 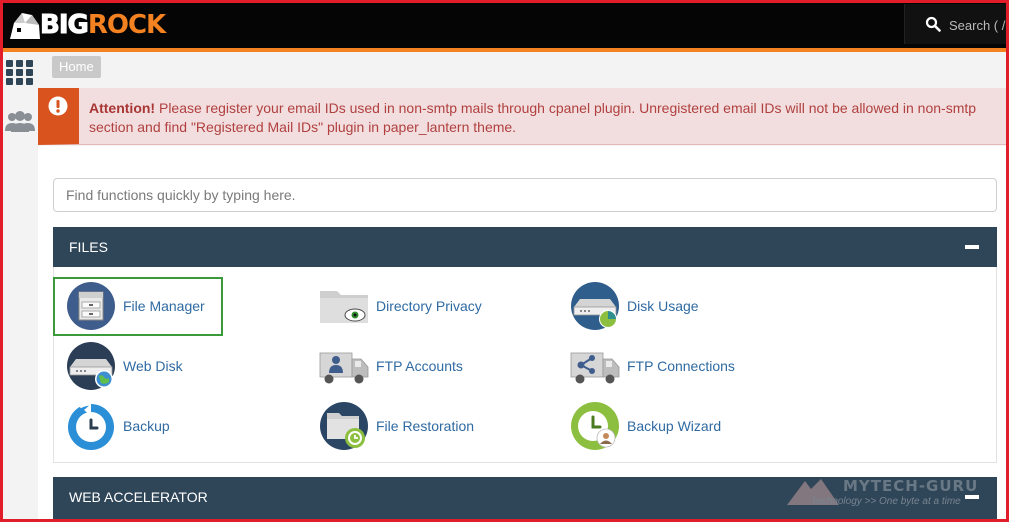 What do you see at coordinates (595, 426) in the screenshot?
I see `backup-wizard-icon` at bounding box center [595, 426].